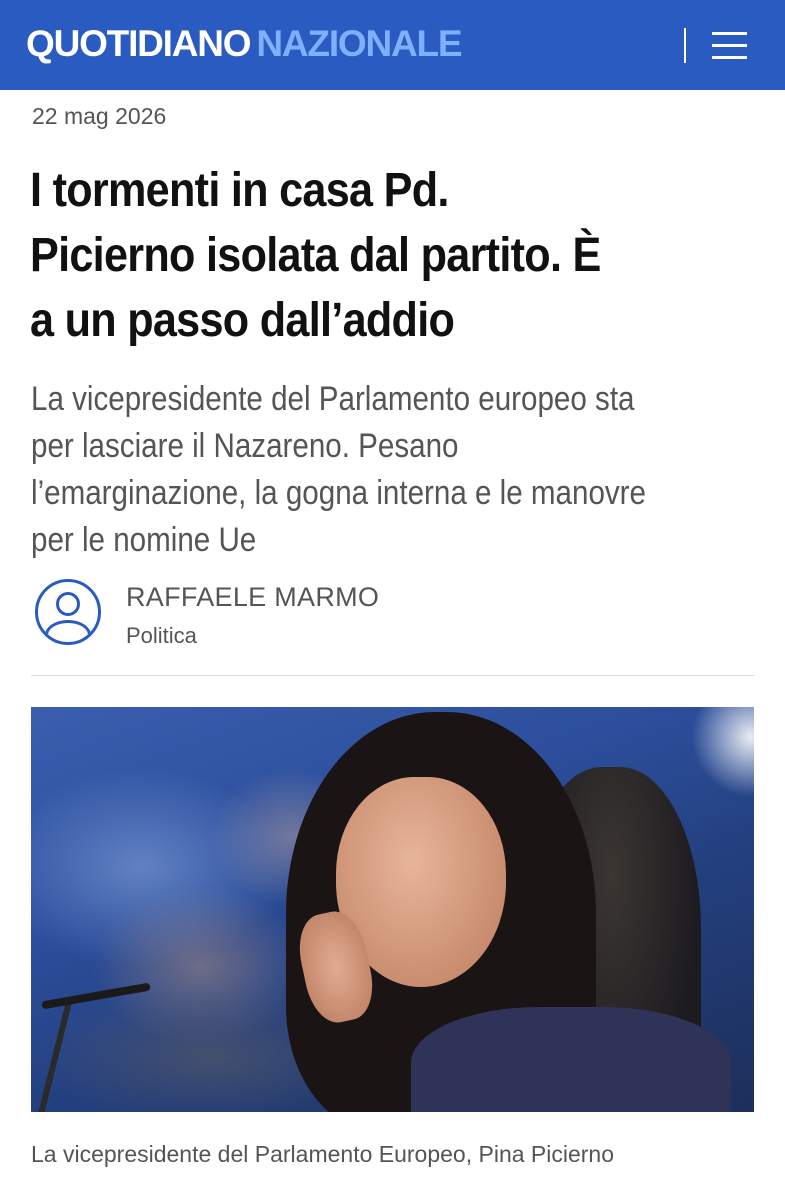 This screenshot has width=785, height=1200. I want to click on avatar-head, so click(68, 604).